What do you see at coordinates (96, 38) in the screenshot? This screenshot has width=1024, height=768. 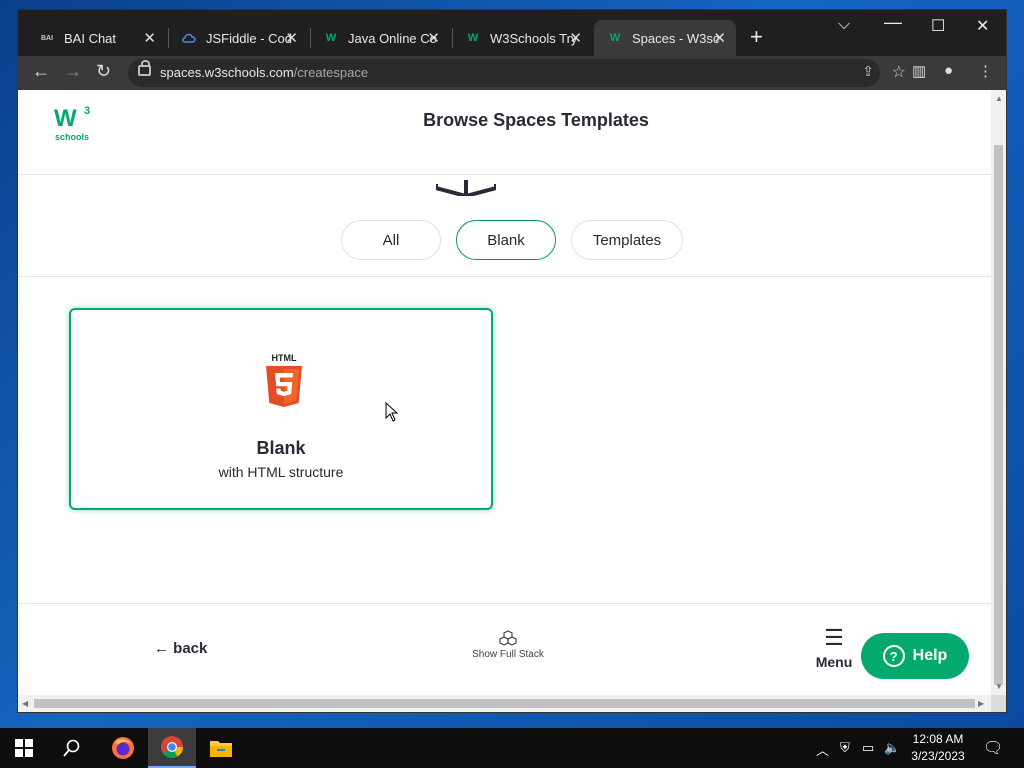 I see `tab-bai-chat: BAI BAI Chat ✕` at bounding box center [96, 38].